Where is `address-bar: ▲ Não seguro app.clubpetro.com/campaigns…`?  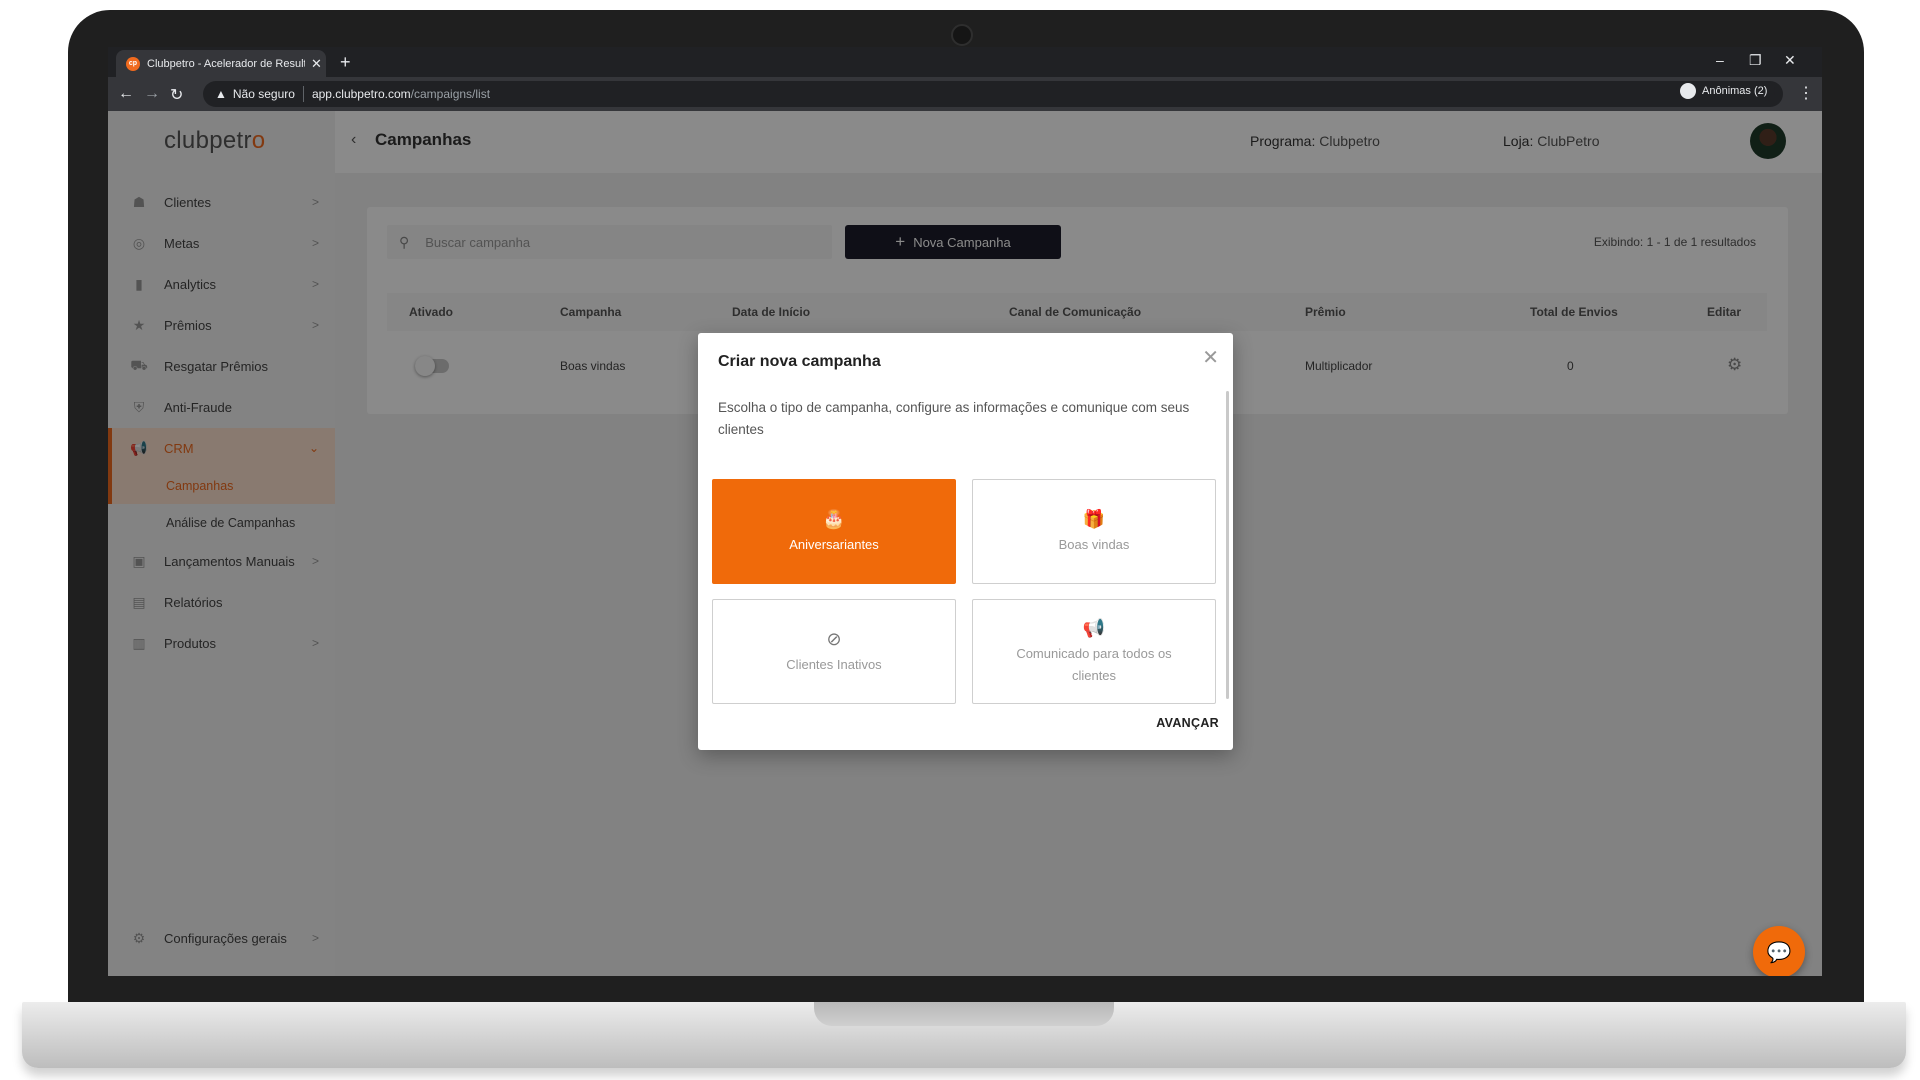 address-bar: ▲ Não seguro app.clubpetro.com/campaigns… is located at coordinates (993, 94).